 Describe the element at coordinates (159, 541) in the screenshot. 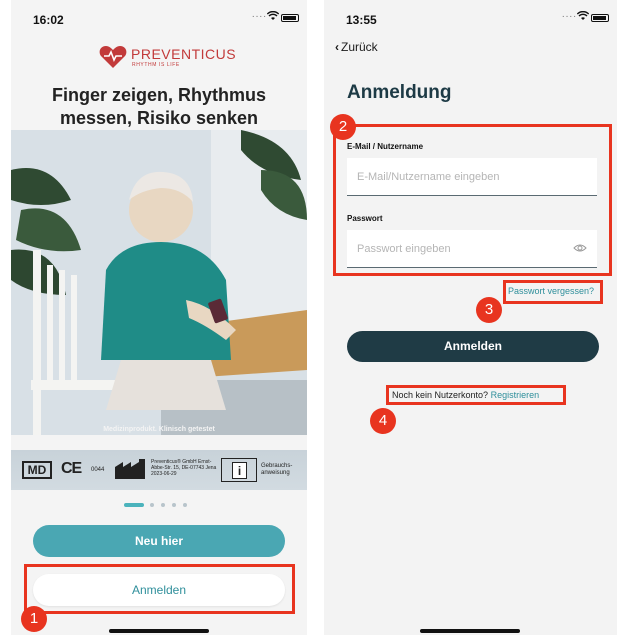

I see `new-here-button: Neu hier` at that location.